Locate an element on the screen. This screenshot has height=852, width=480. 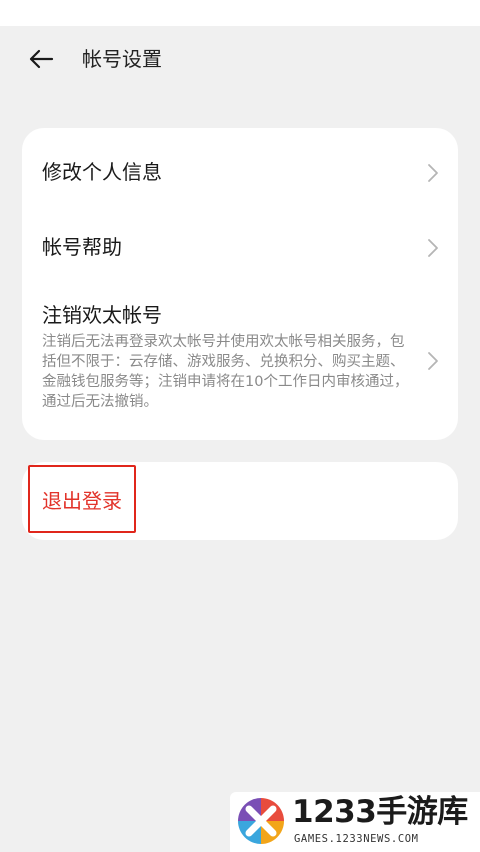
watermark-logo-icon is located at coordinates (261, 821).